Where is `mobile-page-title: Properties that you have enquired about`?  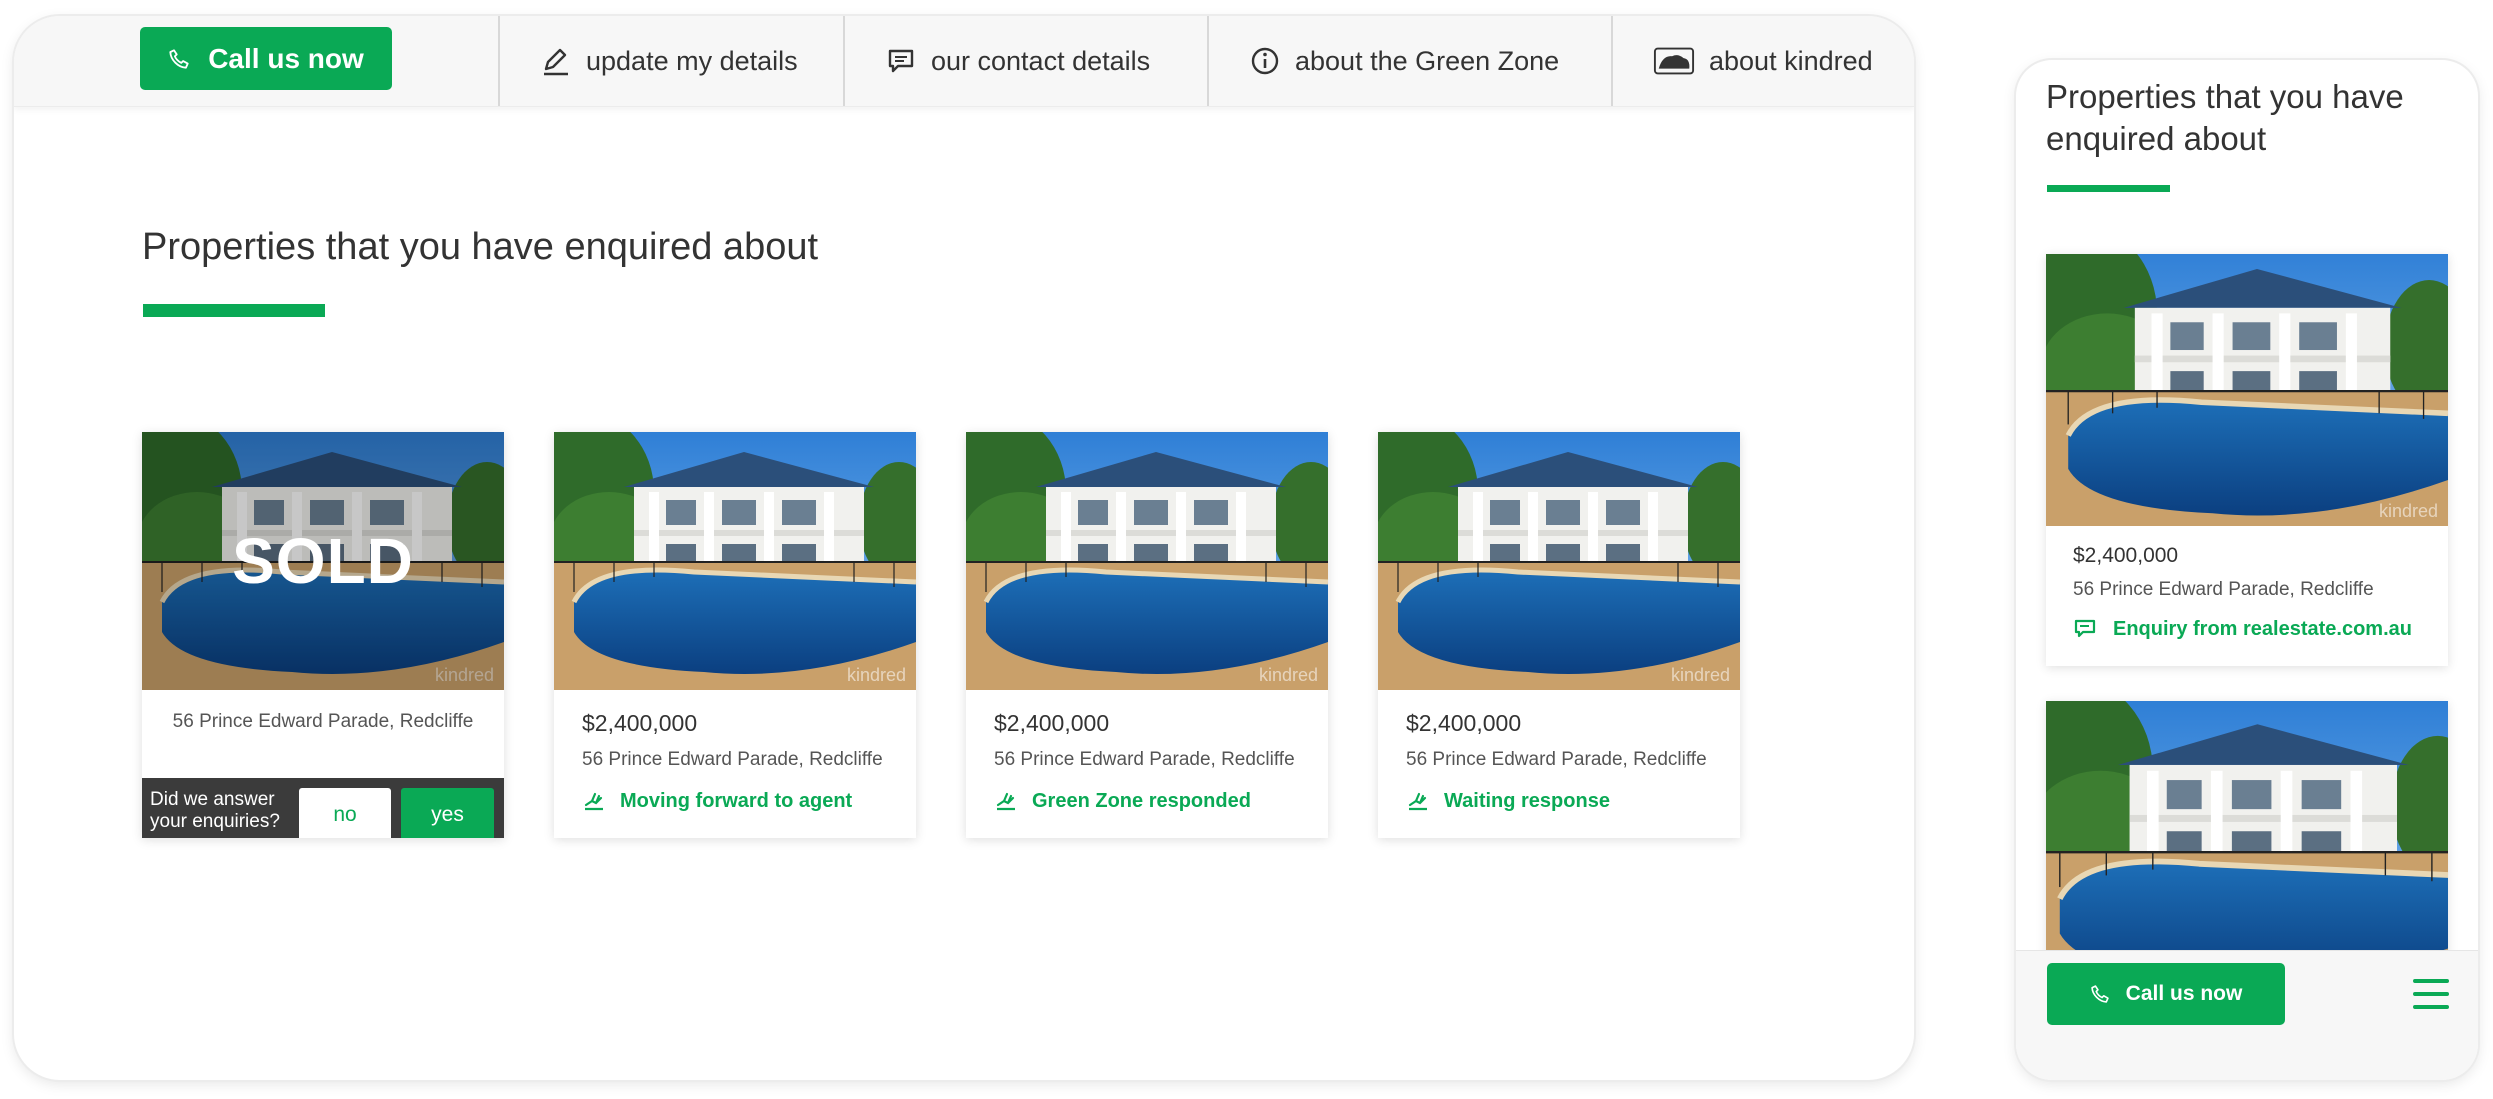 mobile-page-title: Properties that you have enquired about is located at coordinates (2225, 117).